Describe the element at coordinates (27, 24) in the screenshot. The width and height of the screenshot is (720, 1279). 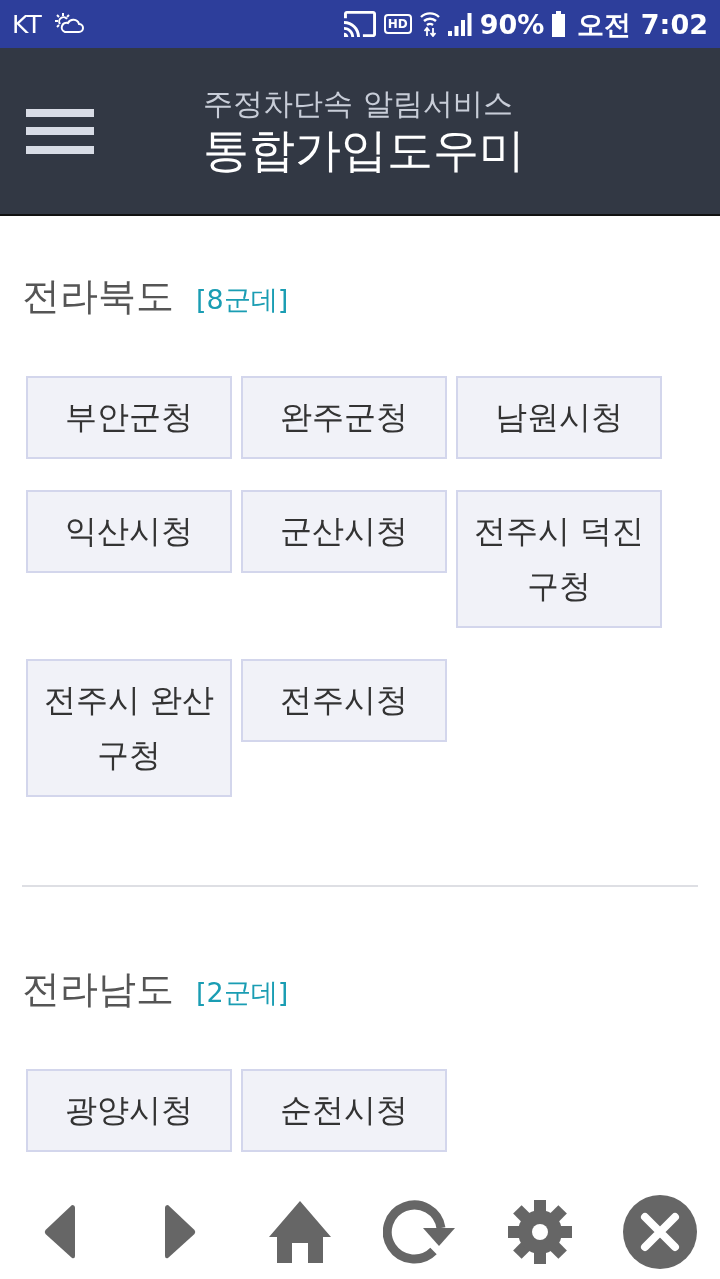
I see `carrier-label: KT` at that location.